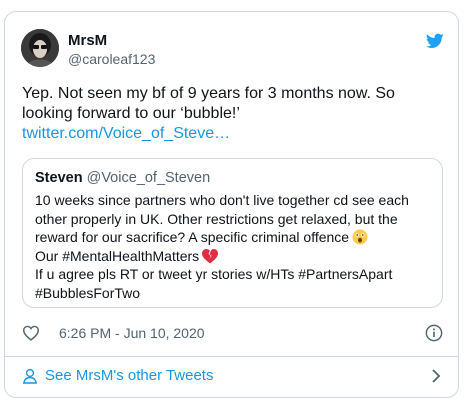  What do you see at coordinates (232, 334) in the screenshot?
I see `tweet-meta: 6:26 PM - Jun 10, 2020` at bounding box center [232, 334].